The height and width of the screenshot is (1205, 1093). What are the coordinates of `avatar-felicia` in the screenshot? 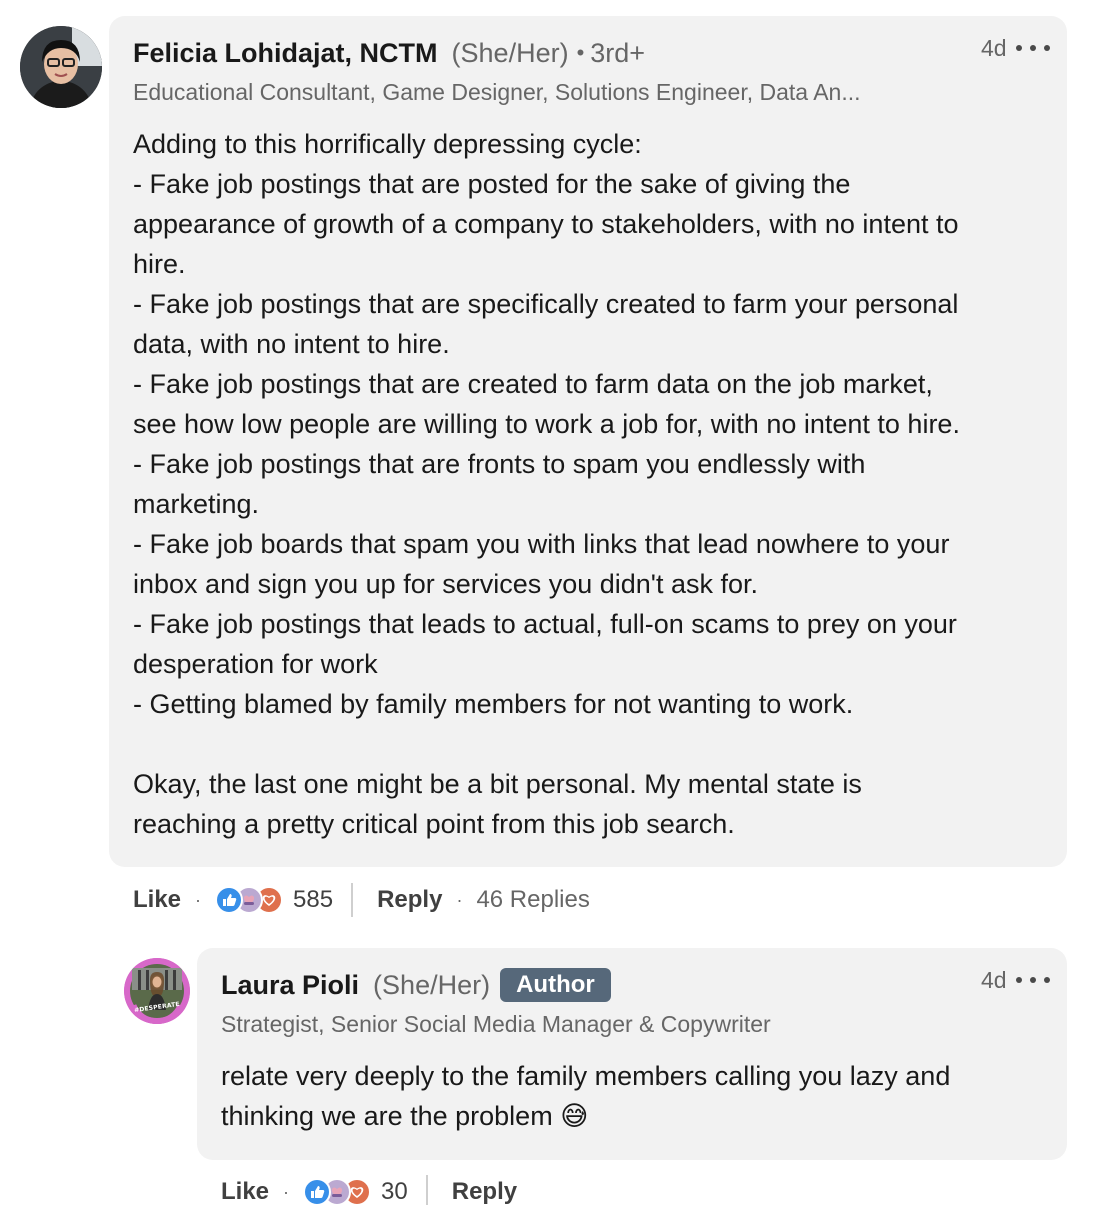 It's located at (61, 67).